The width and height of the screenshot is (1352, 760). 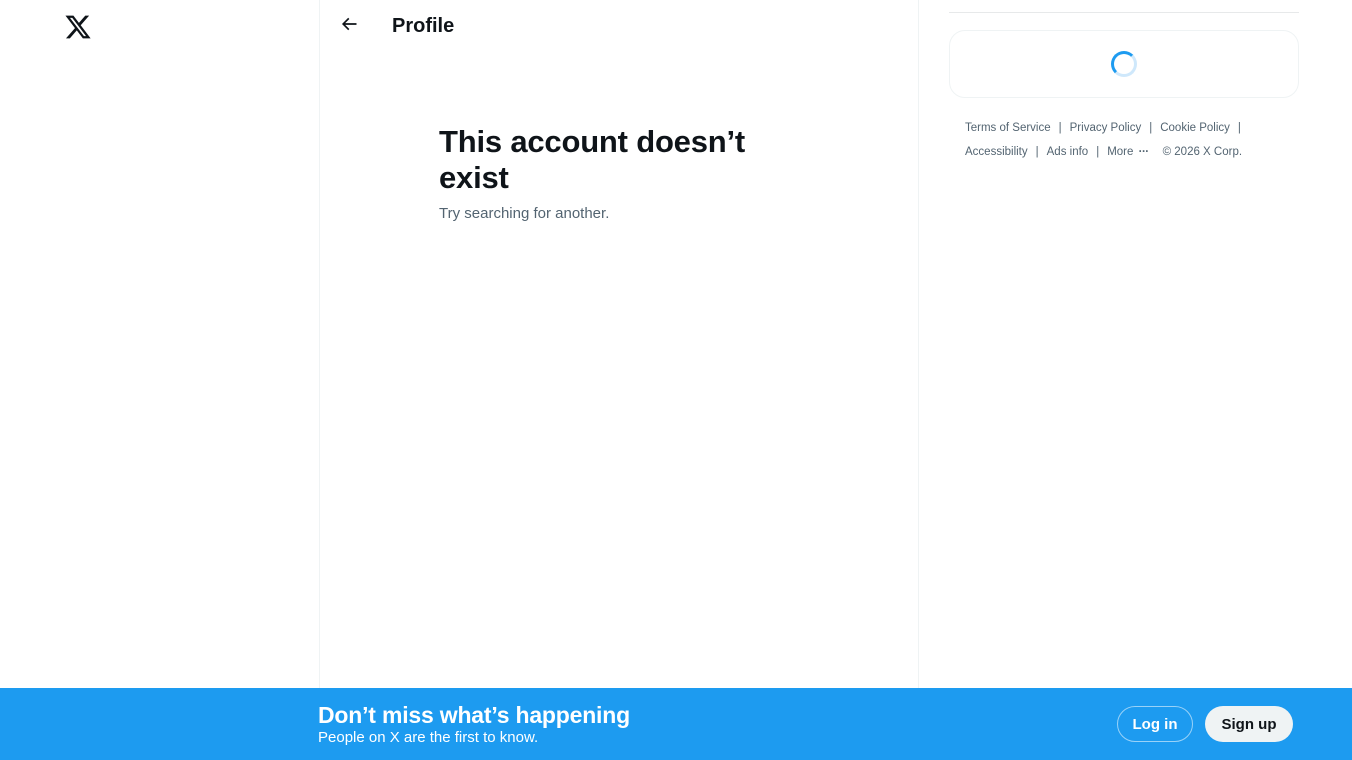 What do you see at coordinates (474, 715) in the screenshot?
I see `banner-title: Don’t miss what’s happening` at bounding box center [474, 715].